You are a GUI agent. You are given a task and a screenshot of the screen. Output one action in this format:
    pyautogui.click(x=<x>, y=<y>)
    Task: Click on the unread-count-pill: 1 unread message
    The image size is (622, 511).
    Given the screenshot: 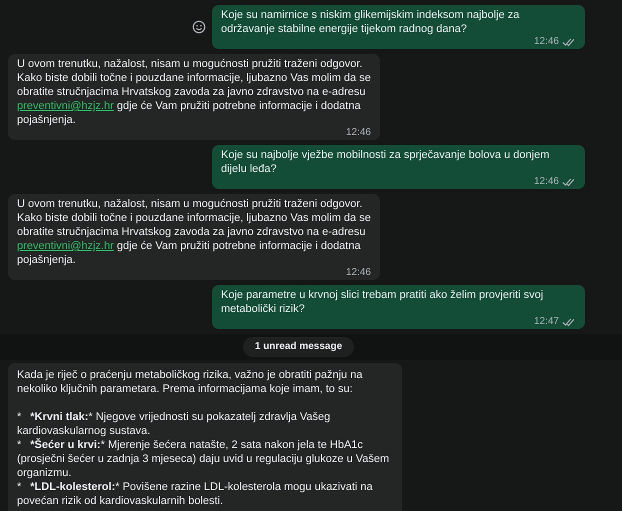 What is the action you would take?
    pyautogui.click(x=298, y=347)
    